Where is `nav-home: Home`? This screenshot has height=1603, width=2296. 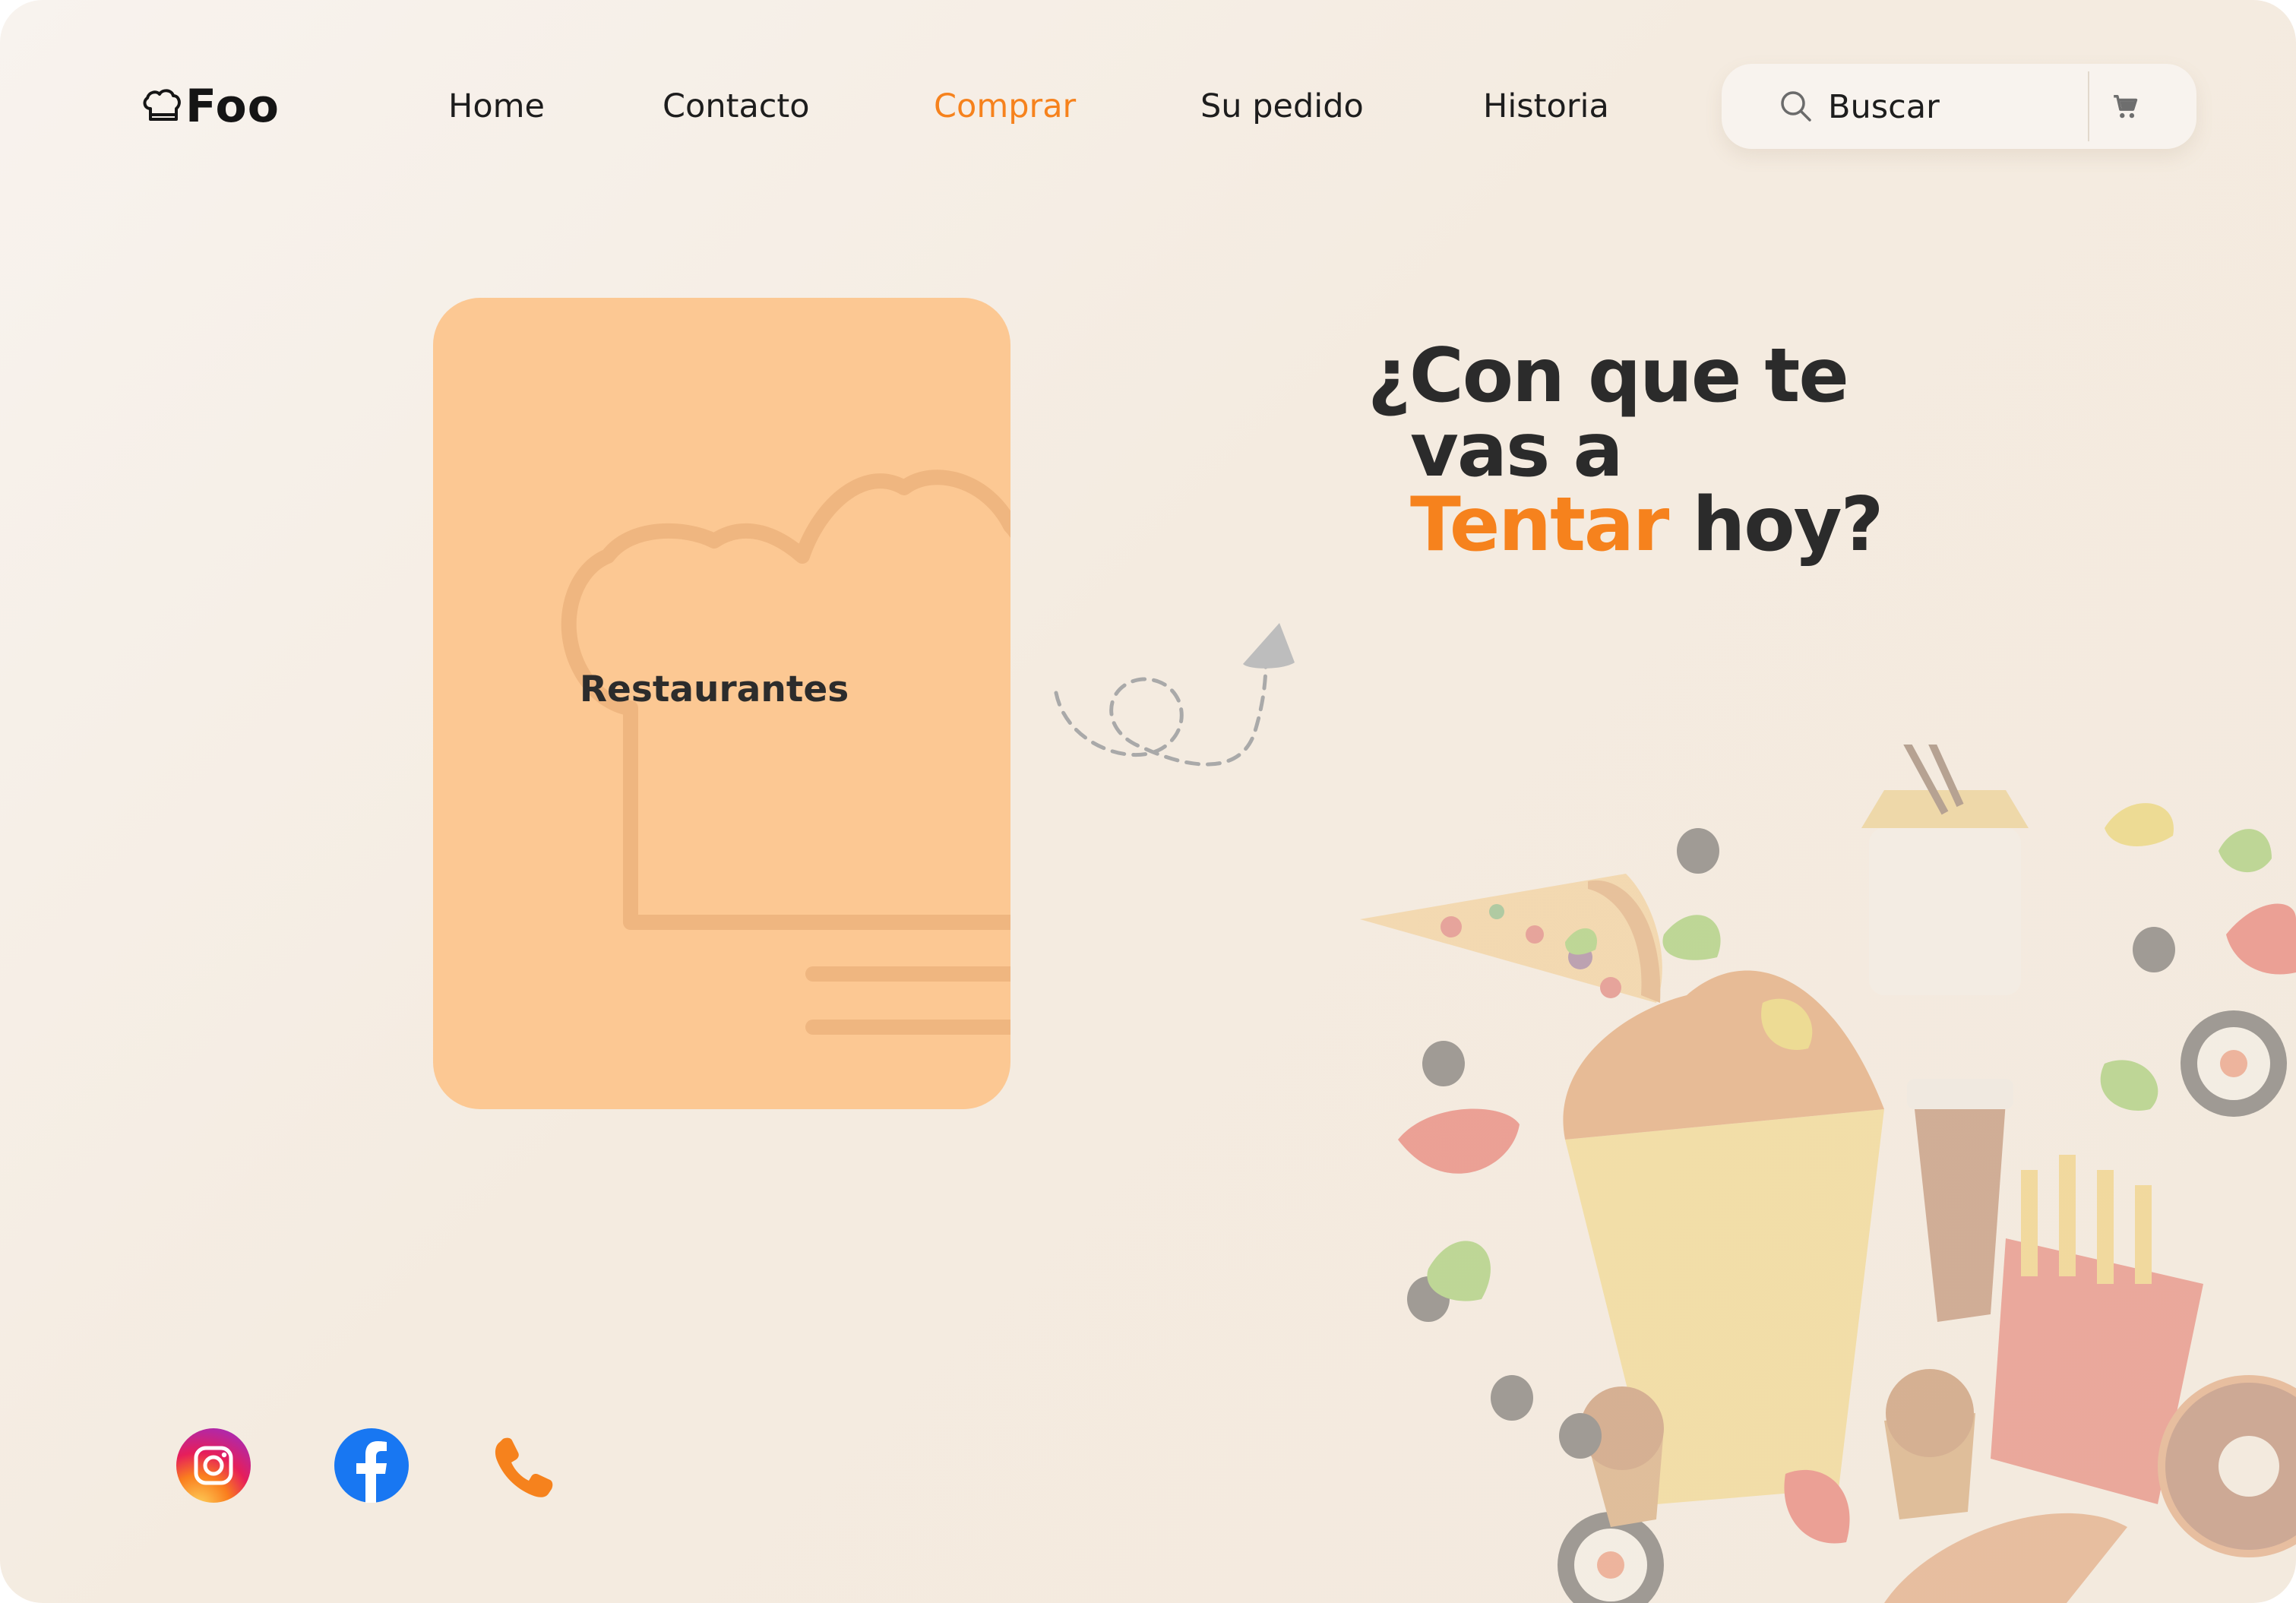 nav-home: Home is located at coordinates (496, 107).